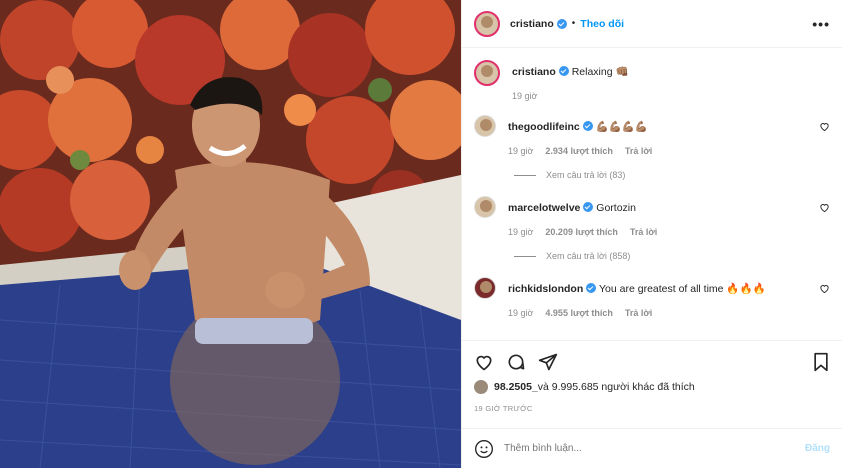 The width and height of the screenshot is (842, 468). I want to click on comment-likes: 2.934 lượt thích, so click(578, 151).